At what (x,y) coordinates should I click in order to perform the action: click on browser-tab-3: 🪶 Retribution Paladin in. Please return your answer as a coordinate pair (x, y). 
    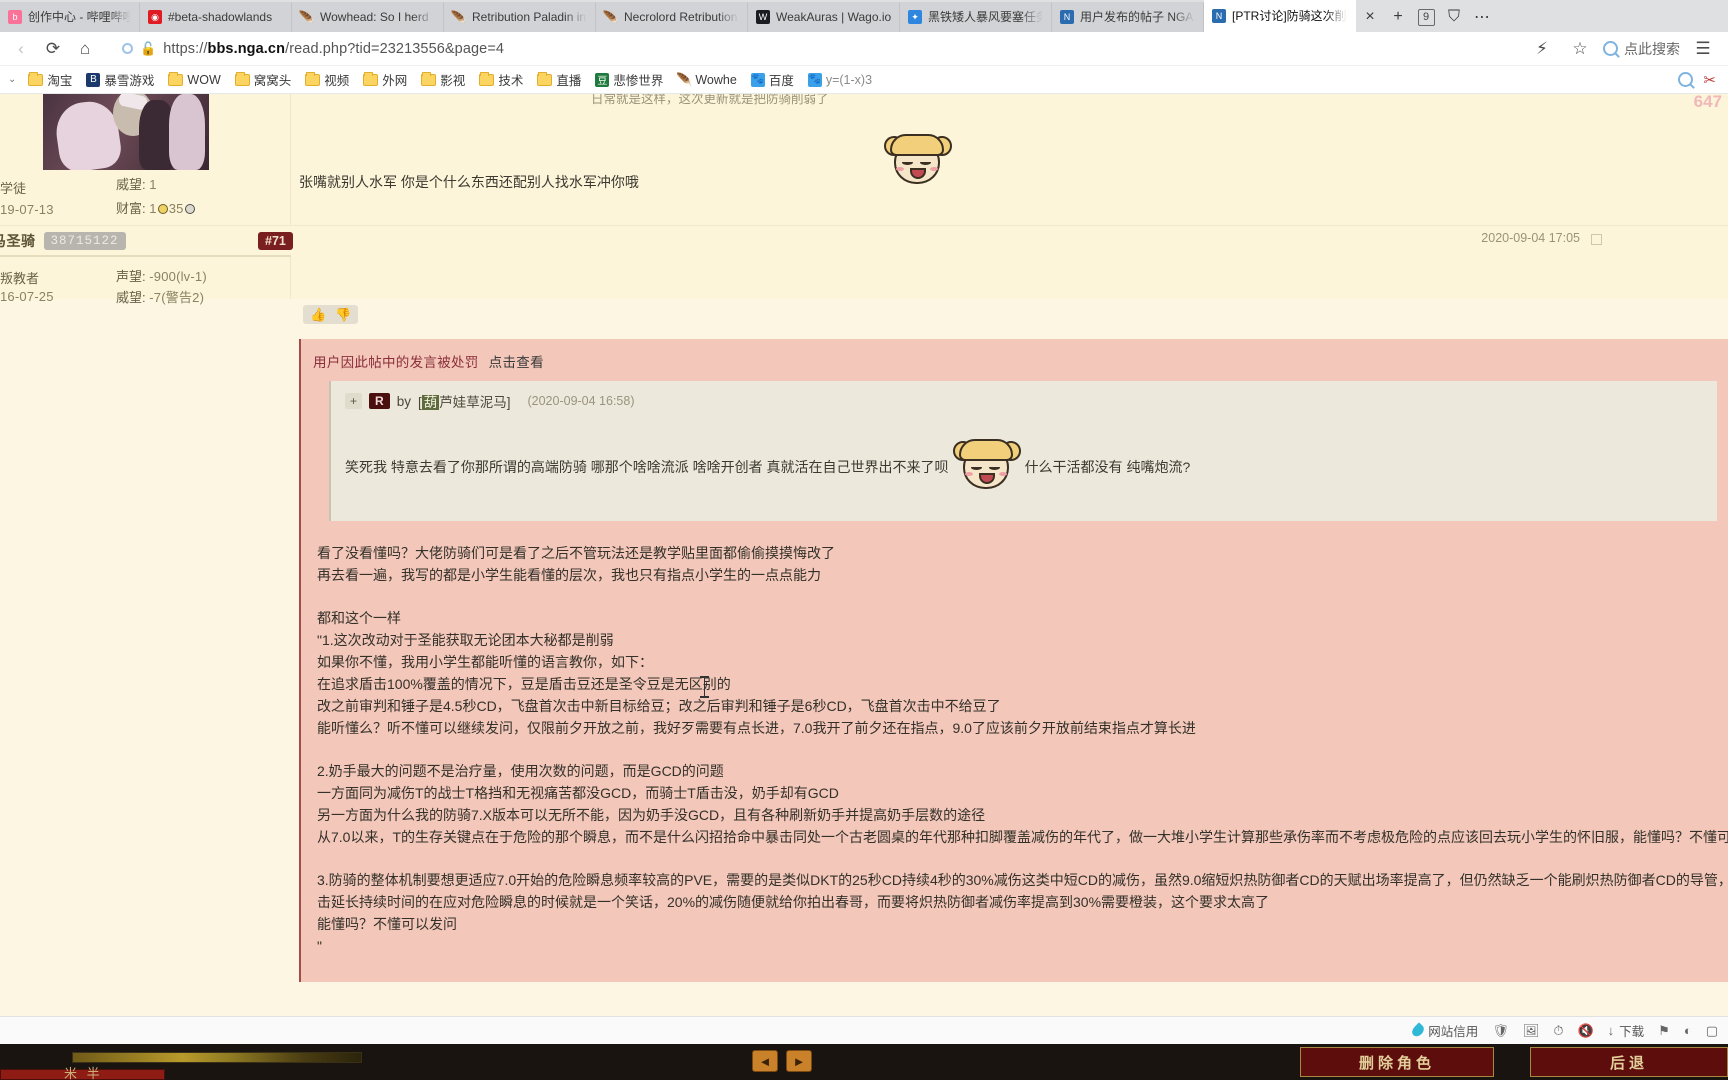
    Looking at the image, I should click on (520, 17).